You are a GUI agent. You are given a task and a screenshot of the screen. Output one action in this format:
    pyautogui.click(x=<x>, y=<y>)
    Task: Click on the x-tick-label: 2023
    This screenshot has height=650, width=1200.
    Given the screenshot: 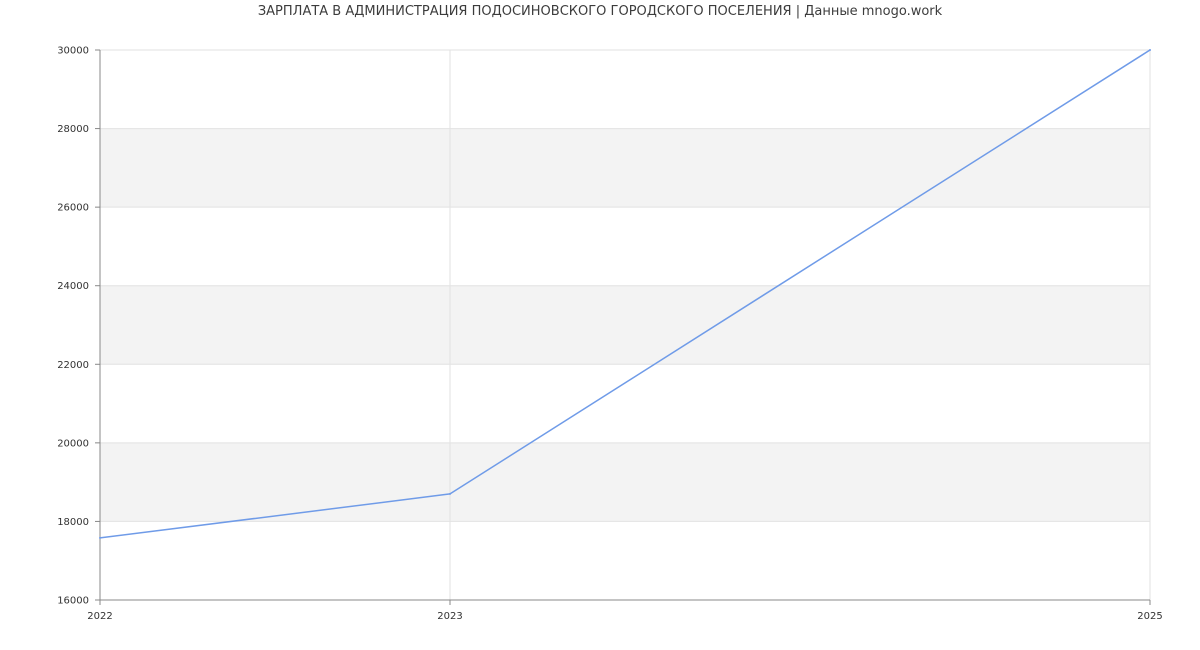 What is the action you would take?
    pyautogui.click(x=449, y=616)
    